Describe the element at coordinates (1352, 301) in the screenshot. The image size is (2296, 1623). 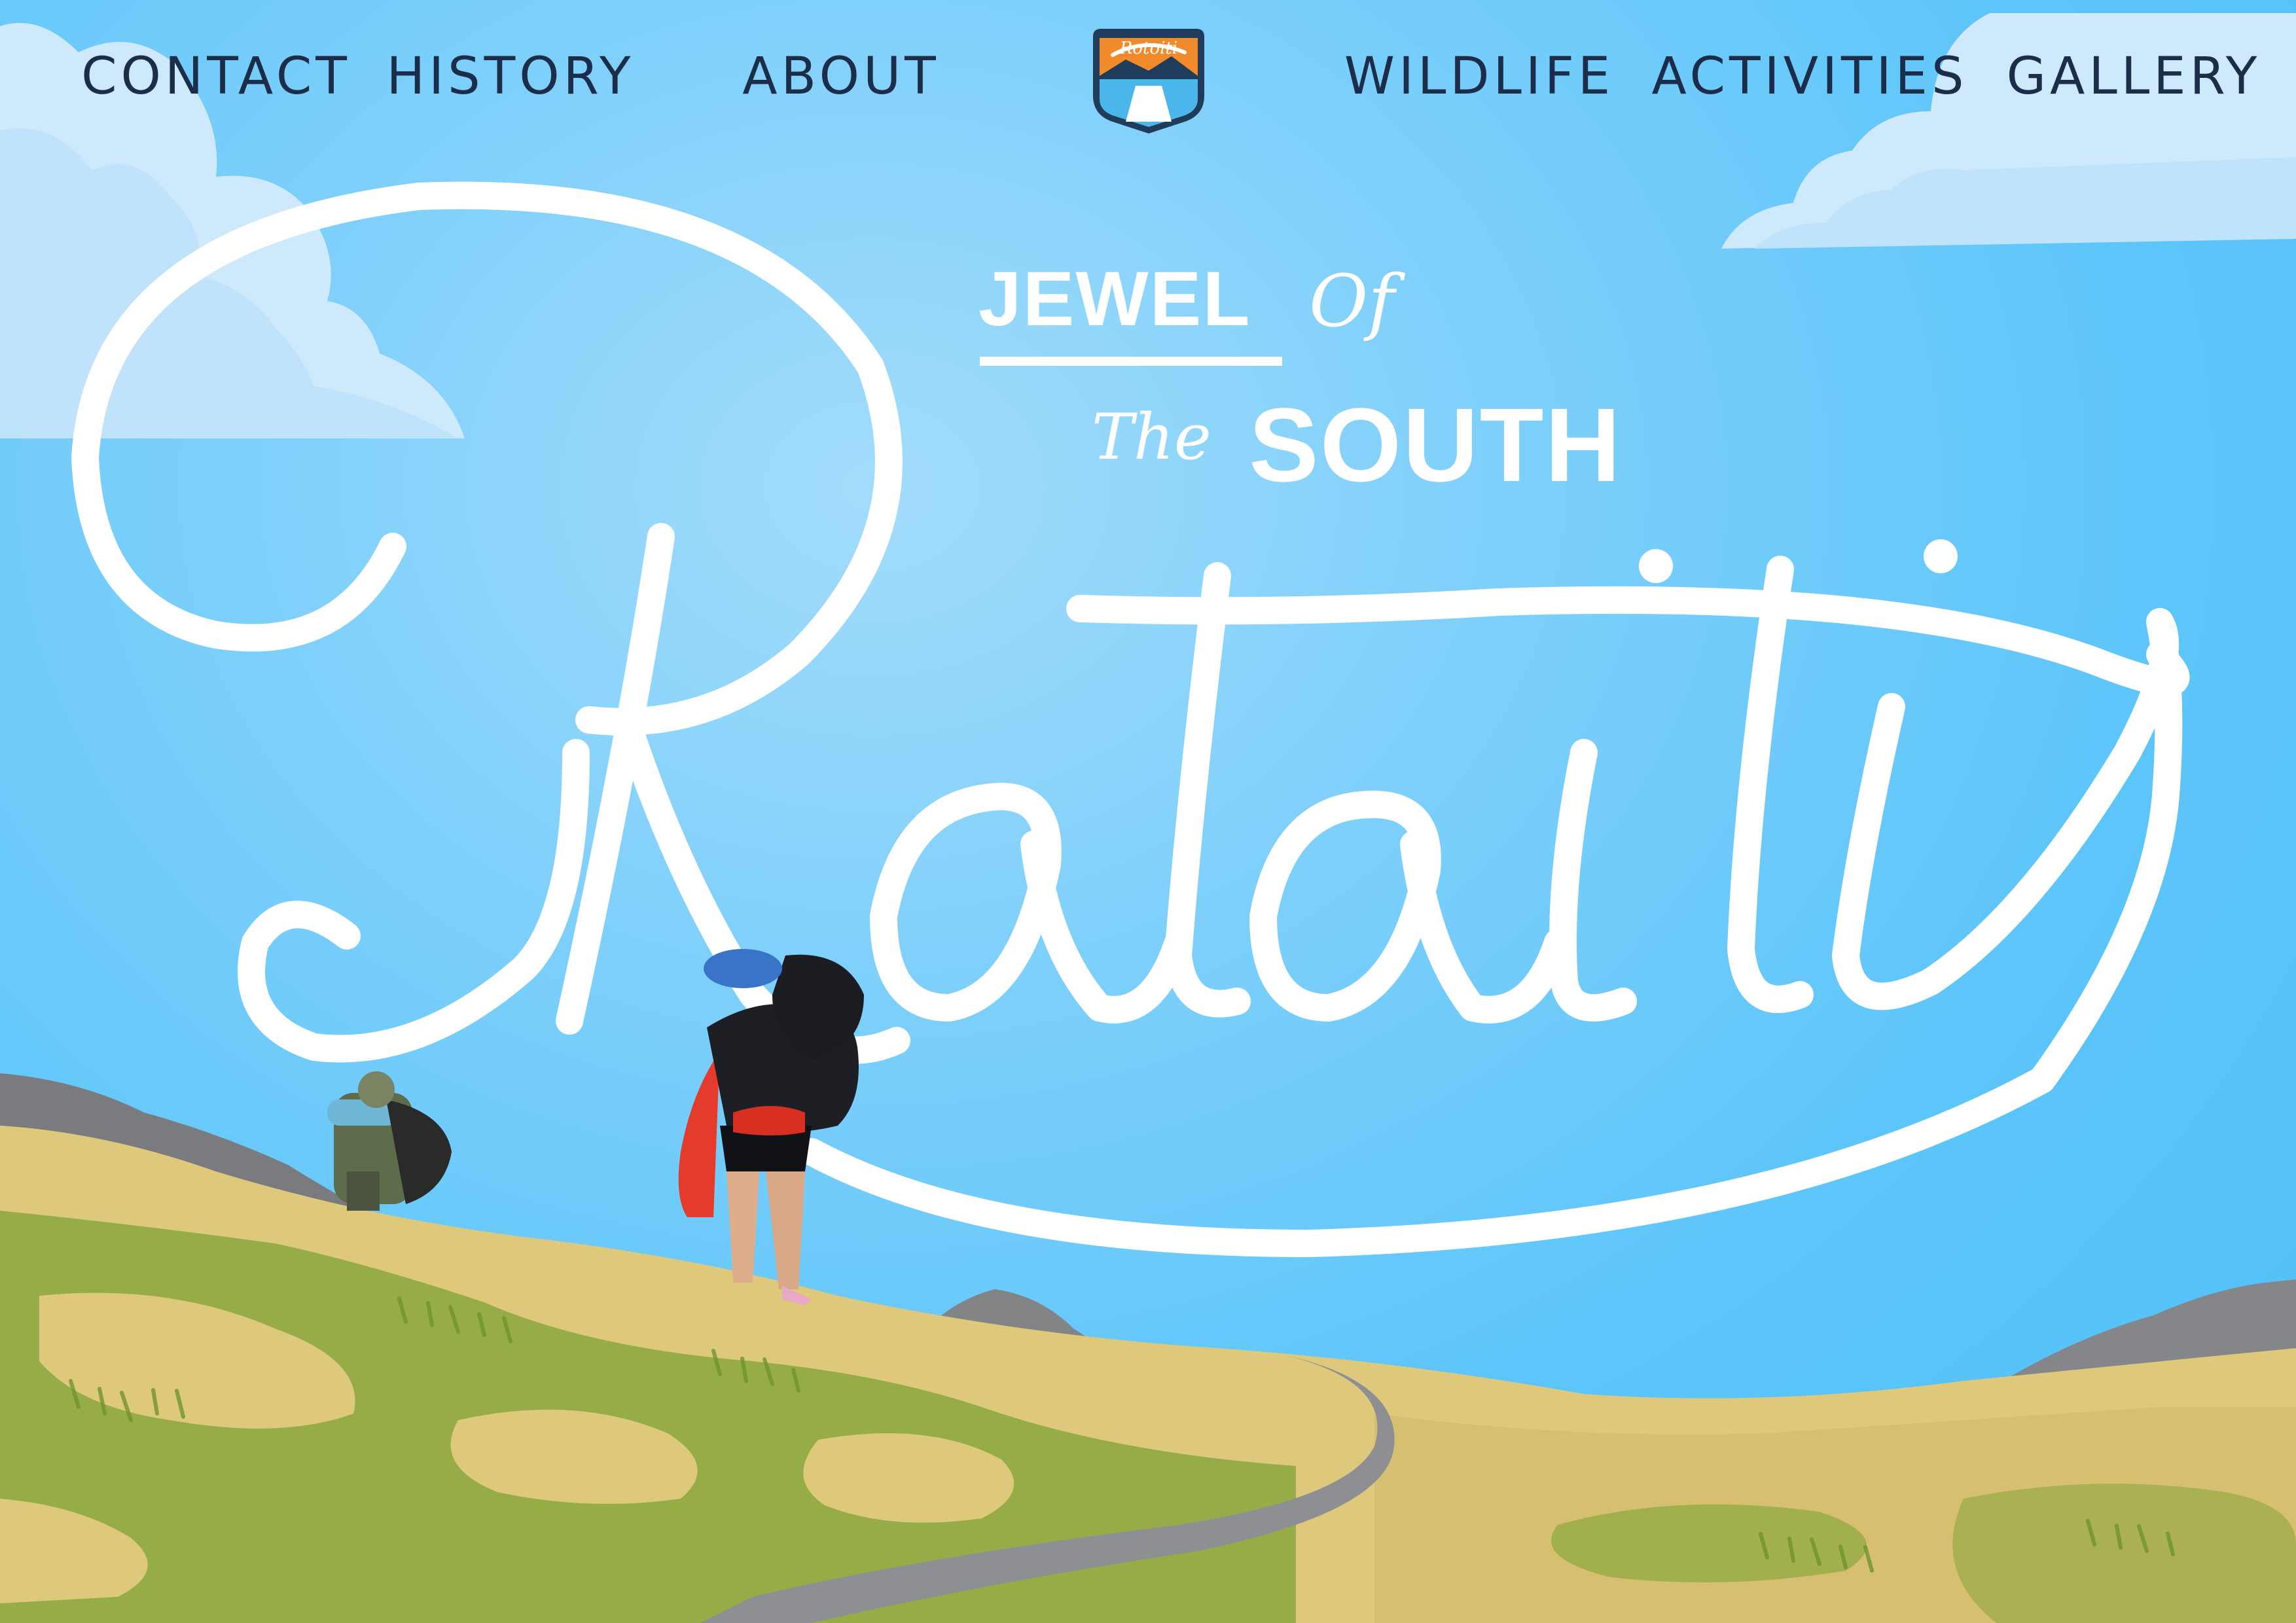
I see `tagline-of: Of` at that location.